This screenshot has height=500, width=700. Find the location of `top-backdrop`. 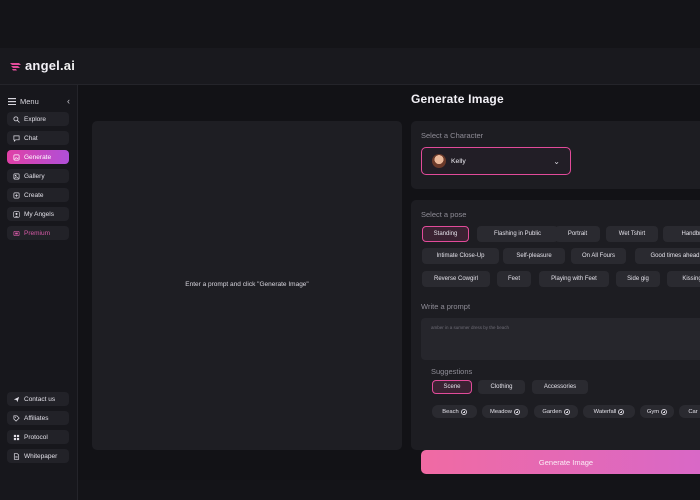

top-backdrop is located at coordinates (350, 24).